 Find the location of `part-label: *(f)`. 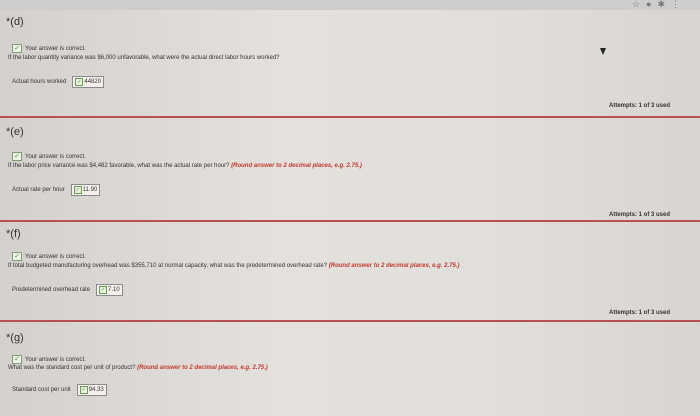

part-label: *(f) is located at coordinates (13, 234).